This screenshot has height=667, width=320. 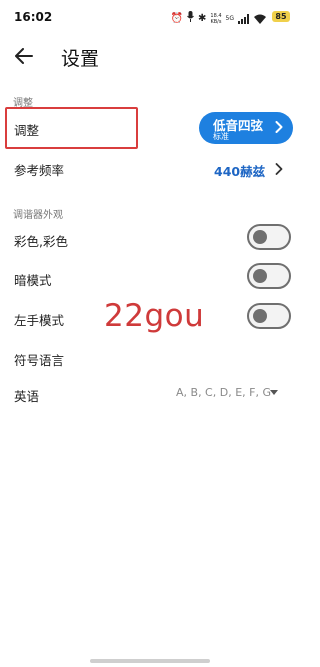 I want to click on signal-icon, so click(x=244, y=18).